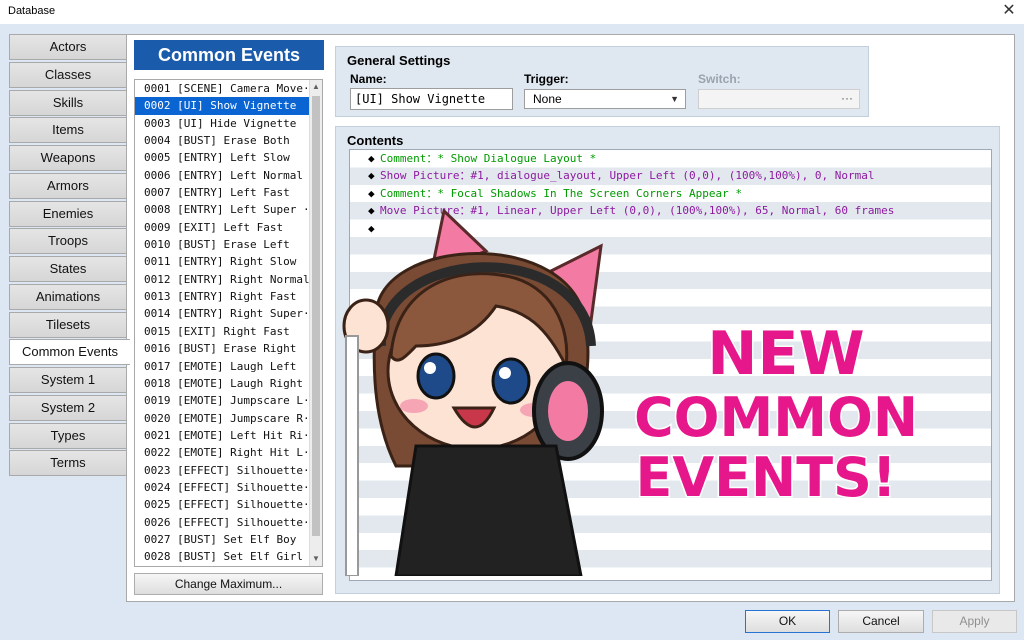 The image size is (1024, 640). Describe the element at coordinates (67, 74) in the screenshot. I see `tab-classes: Classes` at that location.